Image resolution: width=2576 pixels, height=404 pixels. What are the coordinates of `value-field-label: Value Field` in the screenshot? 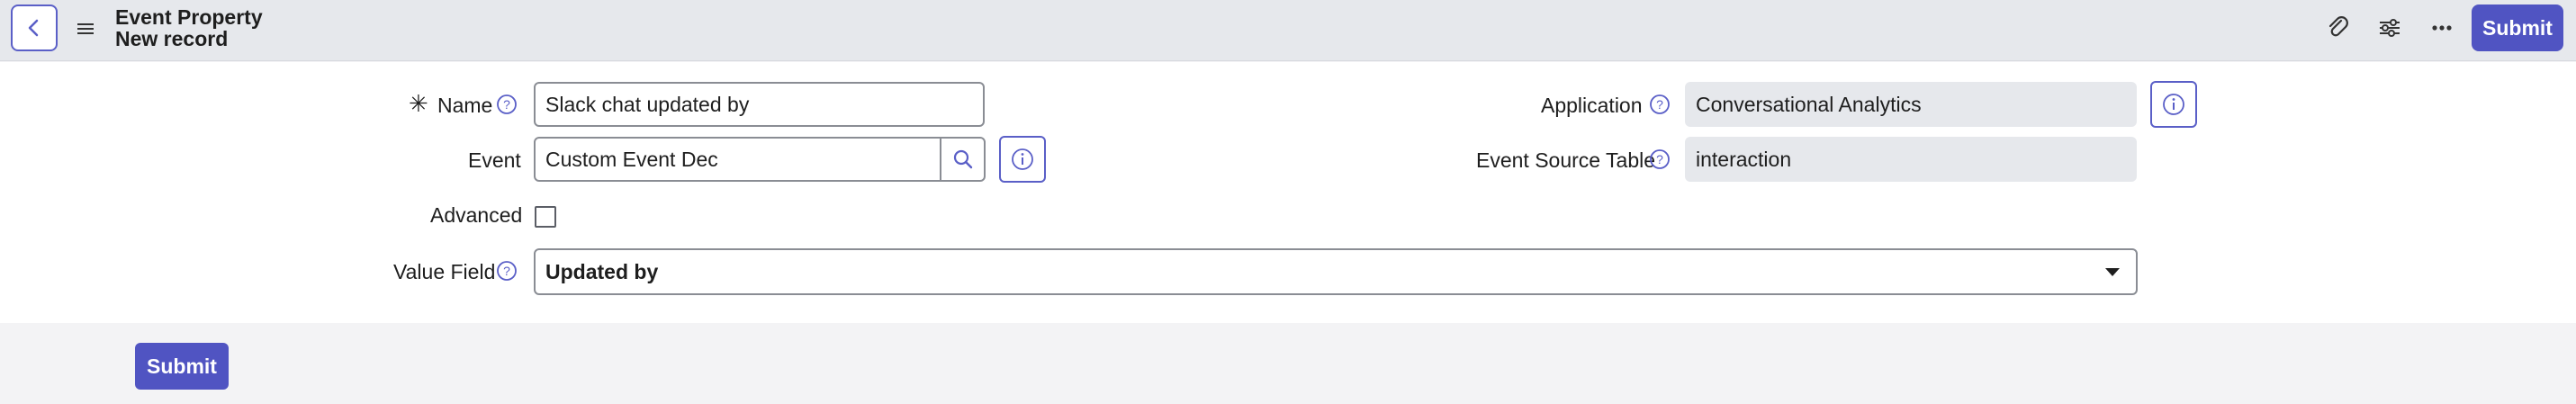 It's located at (444, 271).